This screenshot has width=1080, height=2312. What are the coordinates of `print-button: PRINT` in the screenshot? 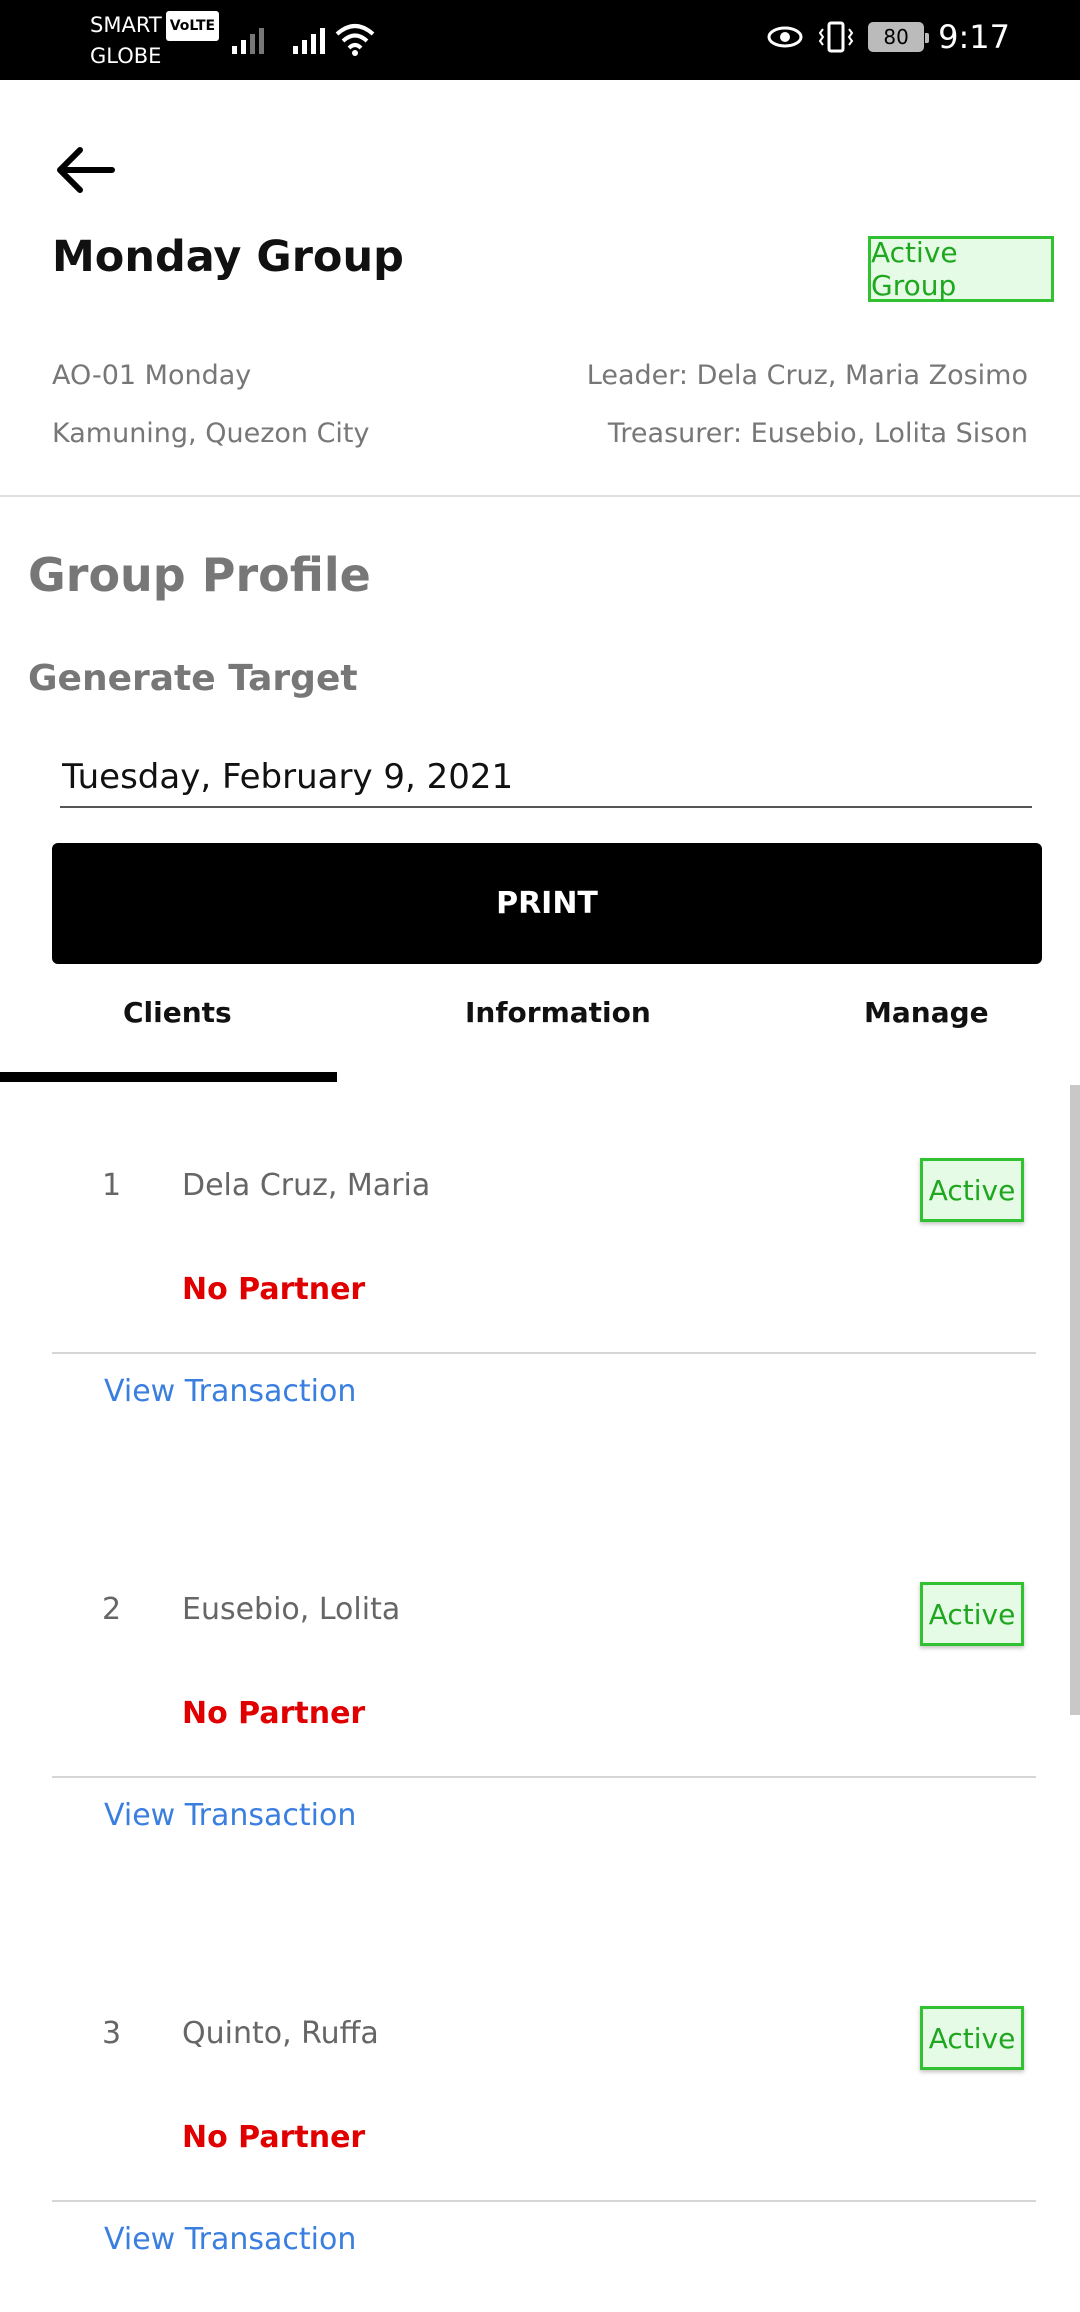 It's located at (547, 903).